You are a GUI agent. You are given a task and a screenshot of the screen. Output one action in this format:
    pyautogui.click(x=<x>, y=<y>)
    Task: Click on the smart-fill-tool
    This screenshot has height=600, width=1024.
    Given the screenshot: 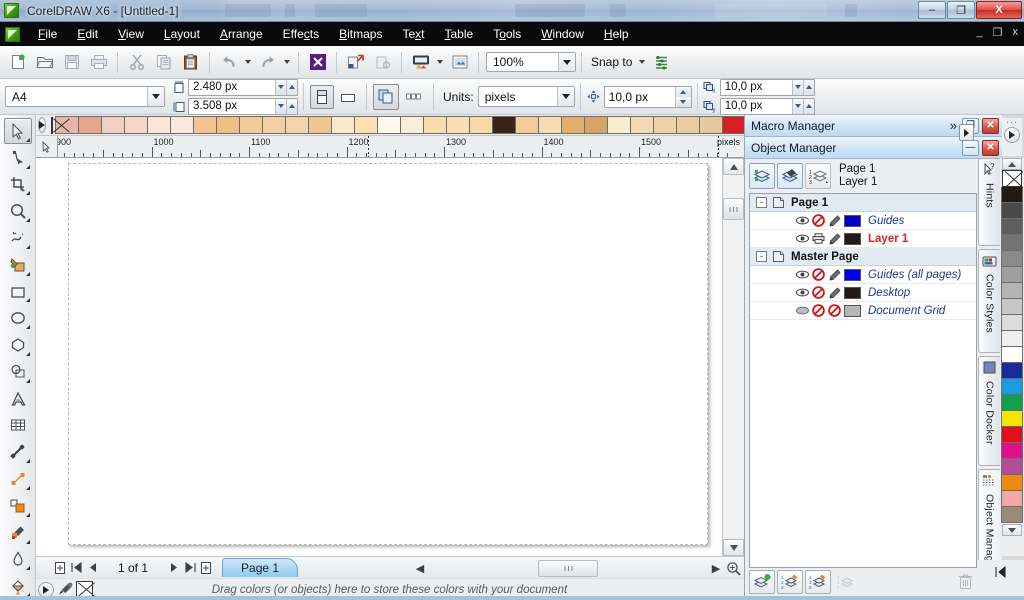 What is the action you would take?
    pyautogui.click(x=18, y=265)
    